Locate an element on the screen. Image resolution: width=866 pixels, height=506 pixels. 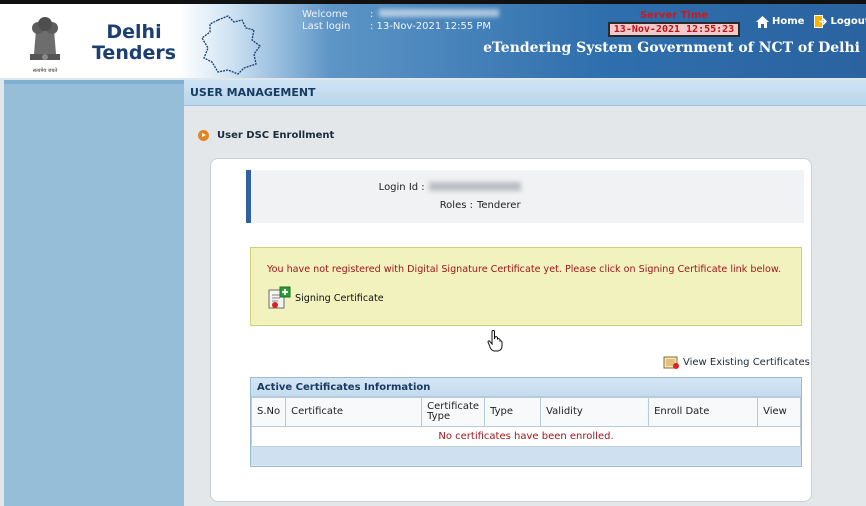
welcome-user-redacted is located at coordinates (439, 13).